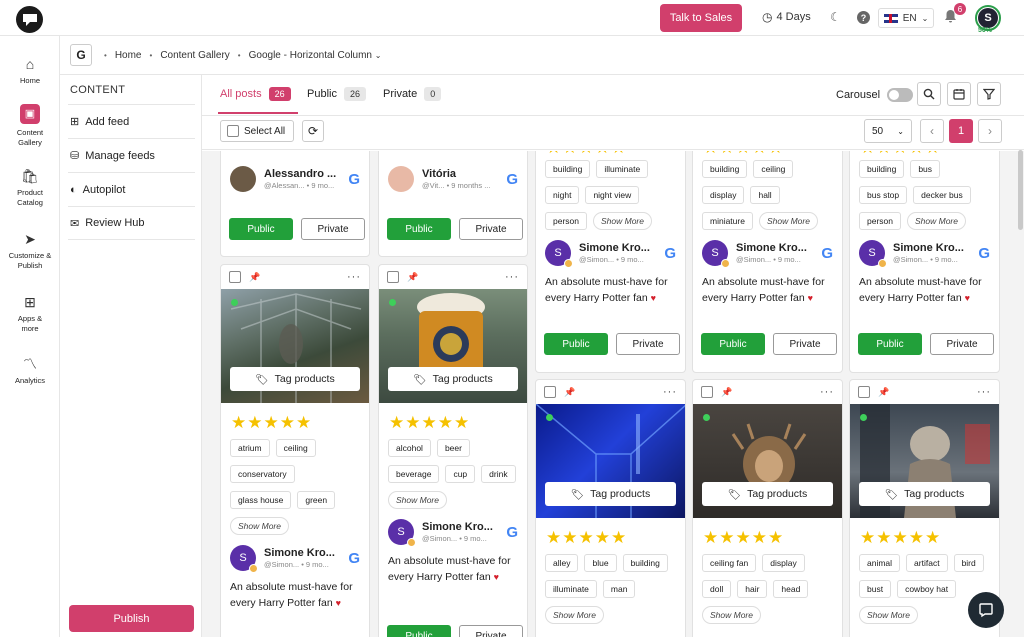 Image resolution: width=1024 pixels, height=637 pixels. Describe the element at coordinates (30, 251) in the screenshot. I see `rail-item-customize-publish: ➤ Customize & Publish` at that location.